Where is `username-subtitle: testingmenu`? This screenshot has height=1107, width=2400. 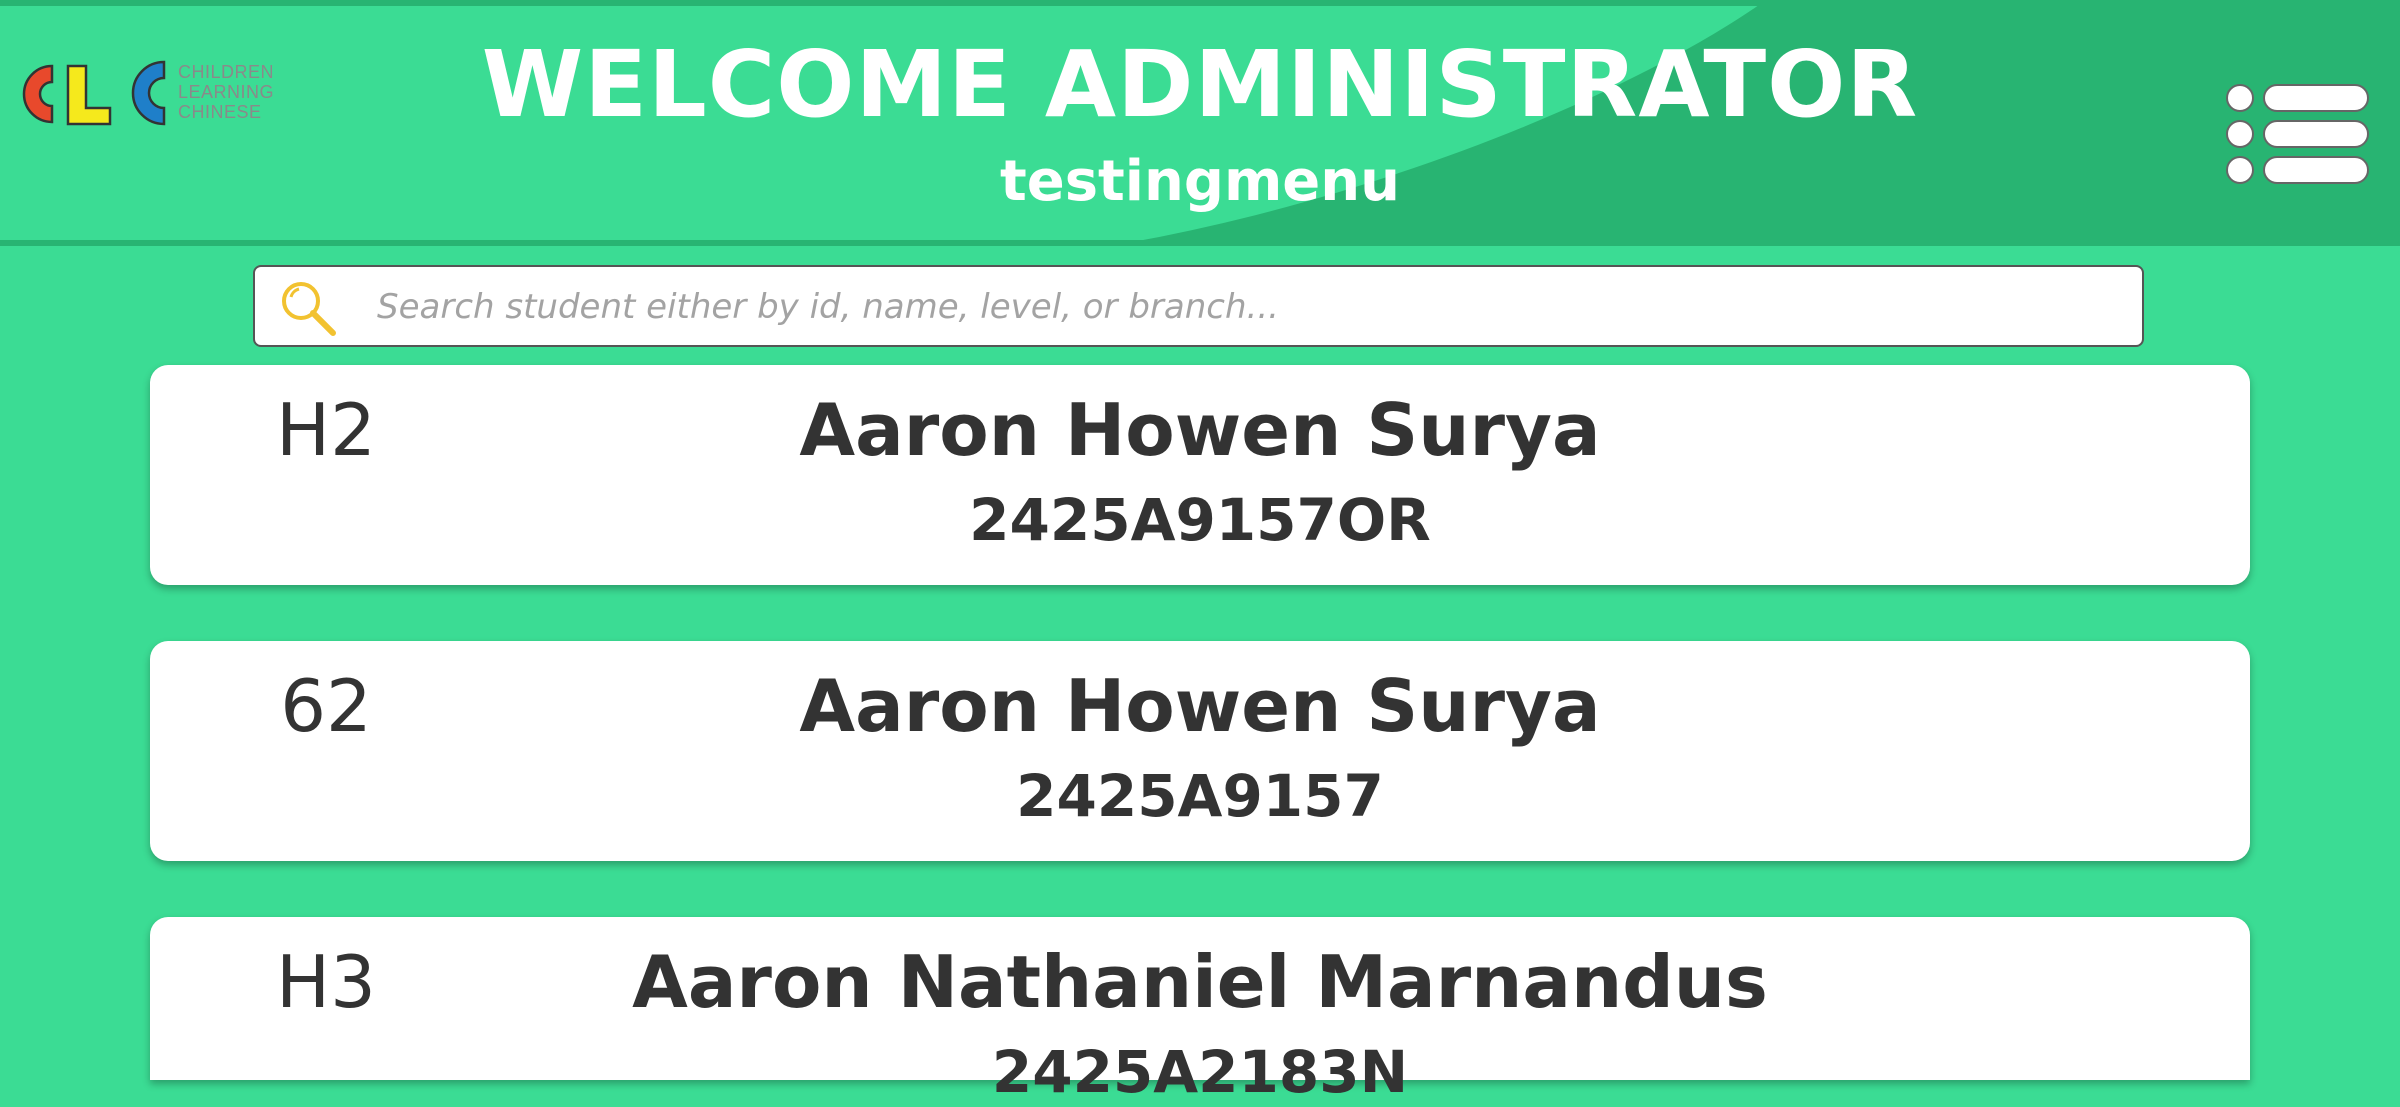
username-subtitle: testingmenu is located at coordinates (1200, 181).